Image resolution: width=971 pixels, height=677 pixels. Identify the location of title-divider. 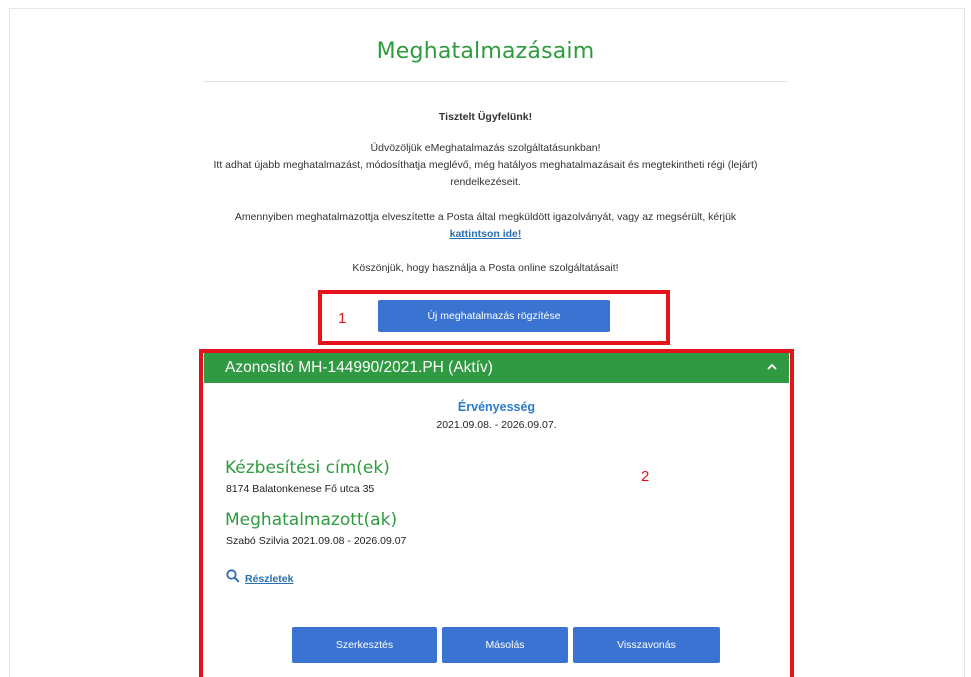
(495, 81).